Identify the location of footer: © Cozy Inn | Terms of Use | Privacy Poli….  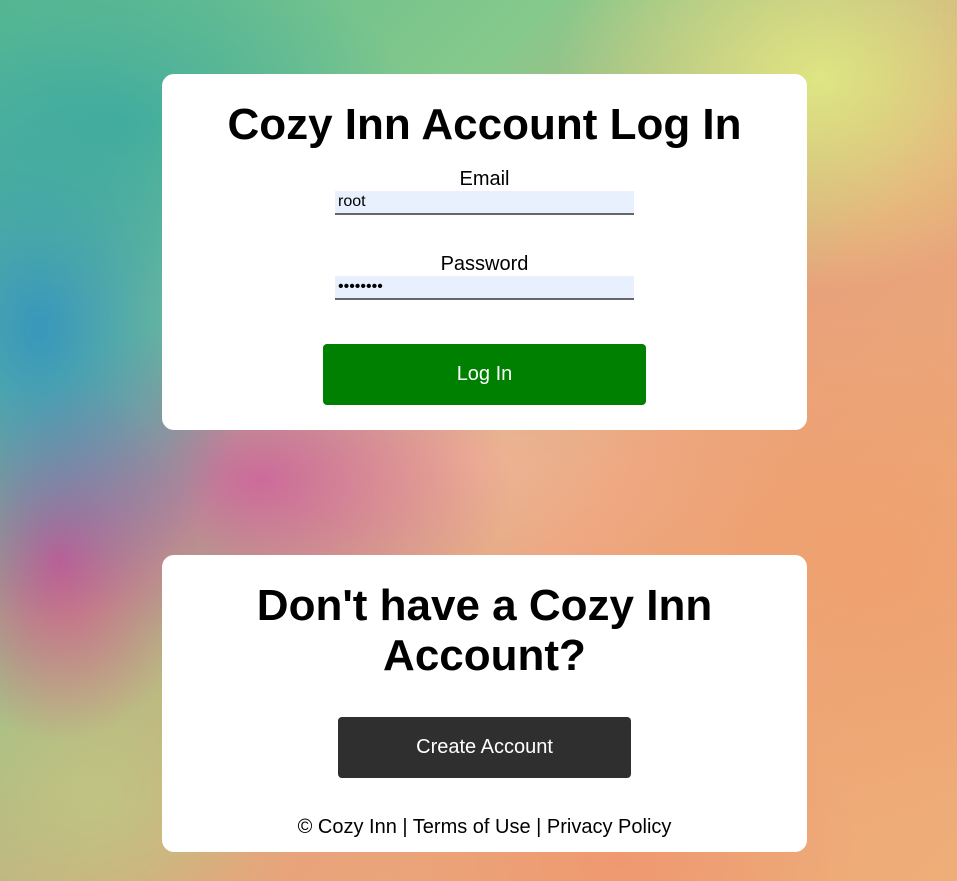
(484, 827).